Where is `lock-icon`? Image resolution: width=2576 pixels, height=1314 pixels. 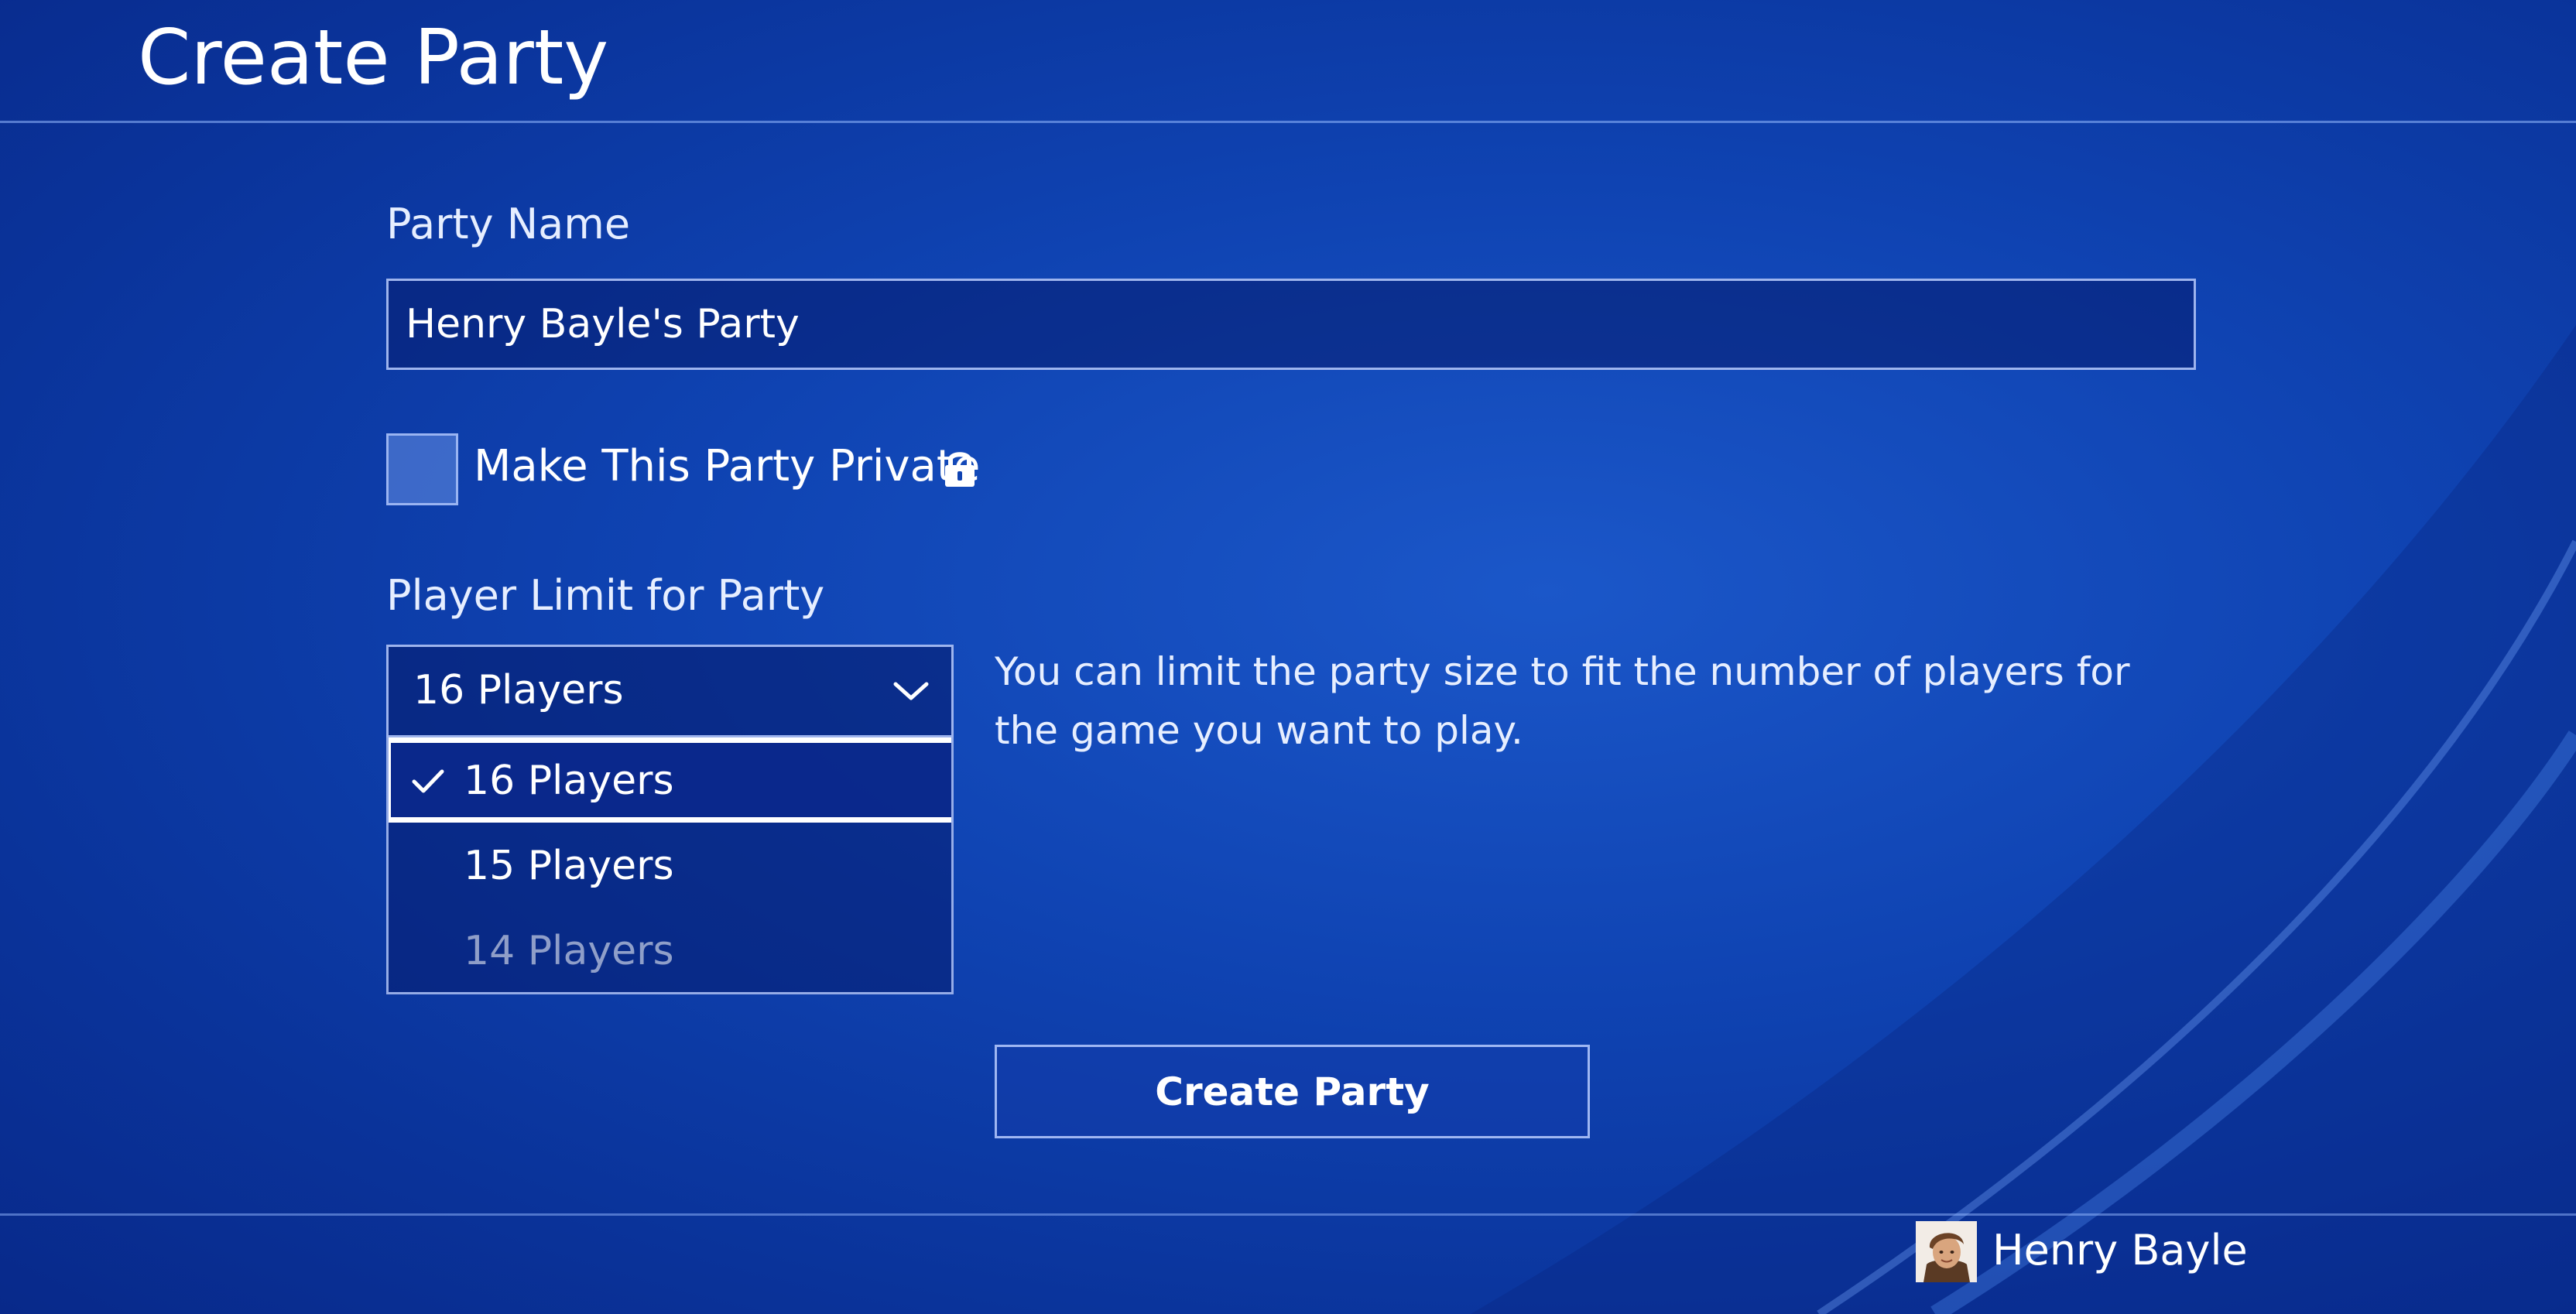 lock-icon is located at coordinates (960, 469).